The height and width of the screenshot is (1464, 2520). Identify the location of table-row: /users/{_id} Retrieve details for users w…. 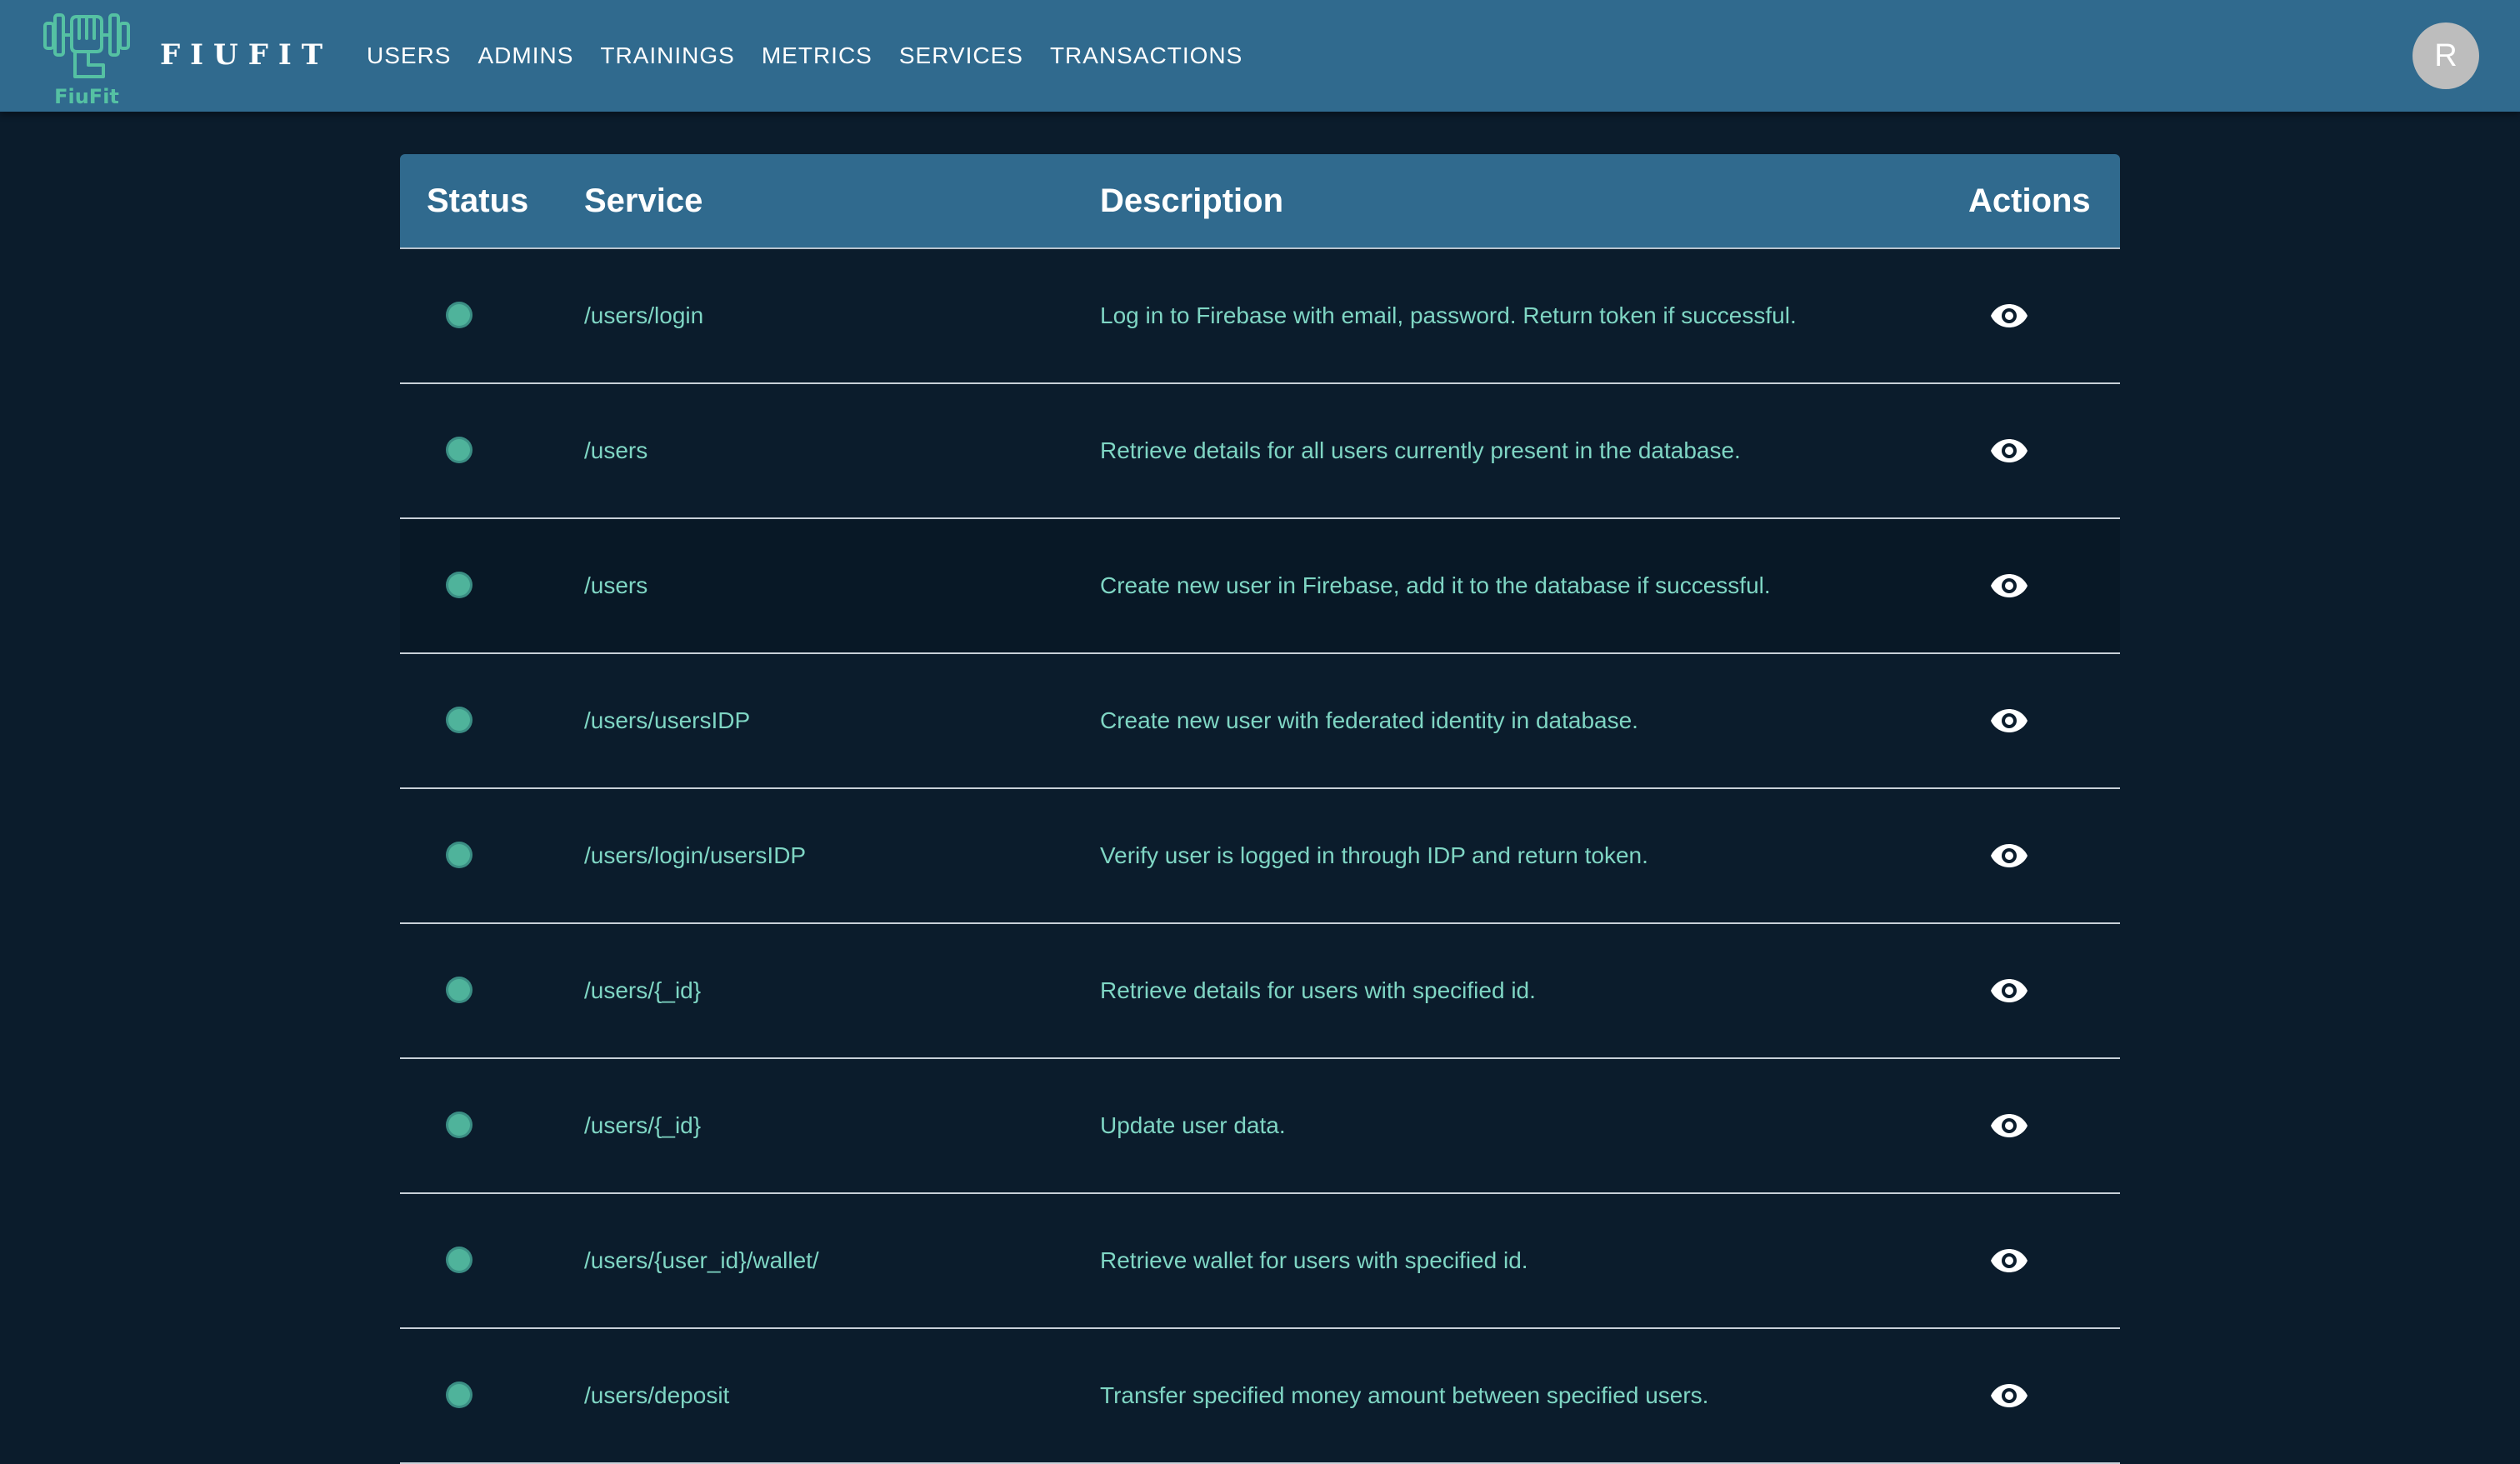
(1260, 992).